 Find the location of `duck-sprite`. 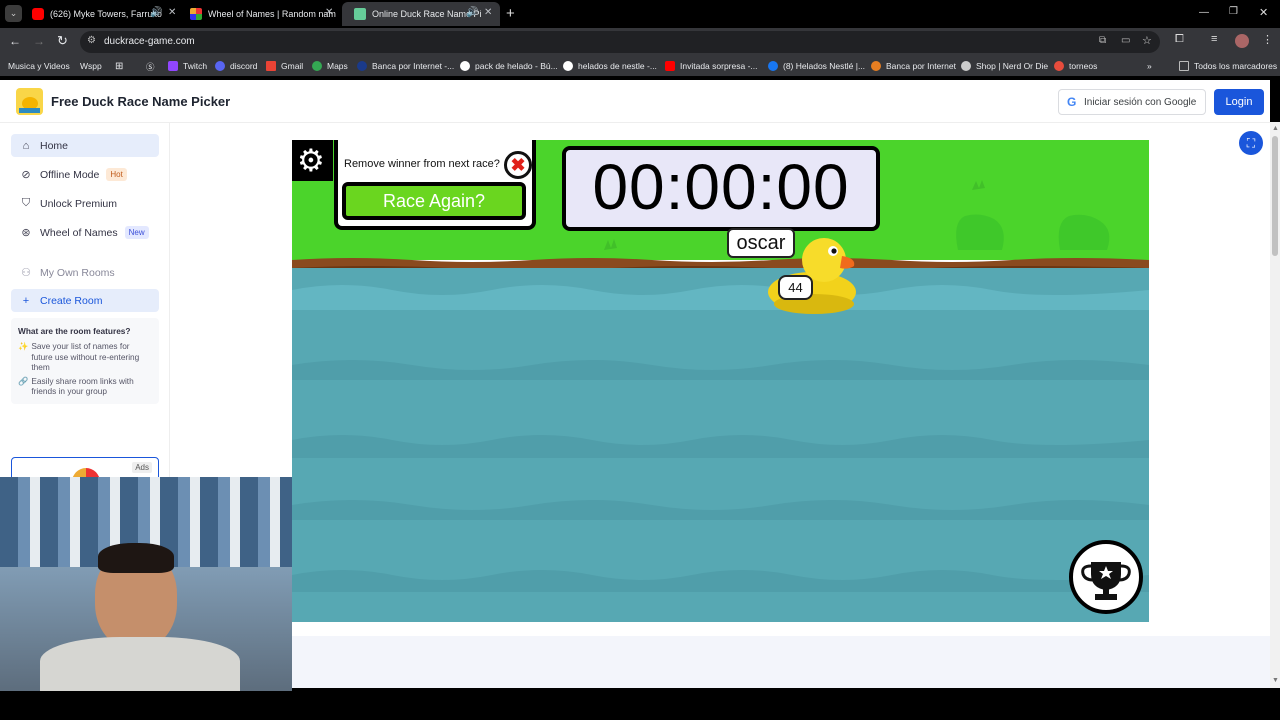

duck-sprite is located at coordinates (812, 276).